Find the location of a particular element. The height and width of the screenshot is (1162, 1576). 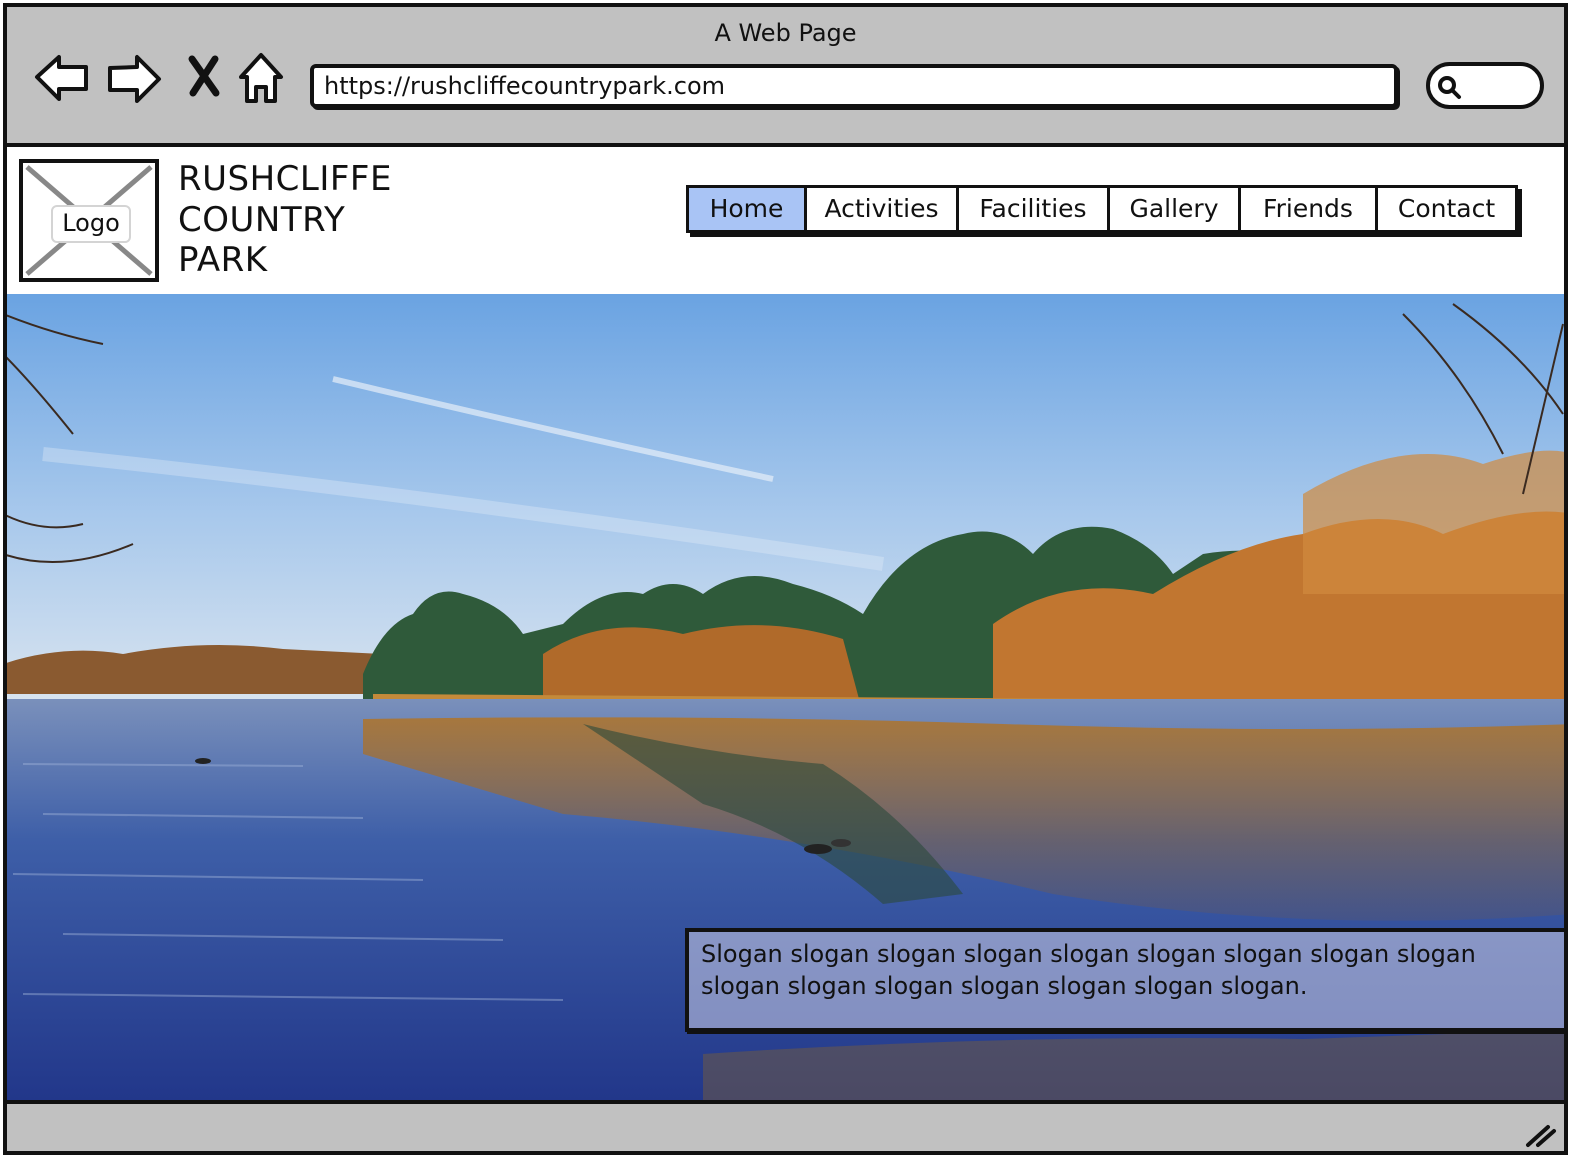

back-arrow-icon is located at coordinates (61, 77).